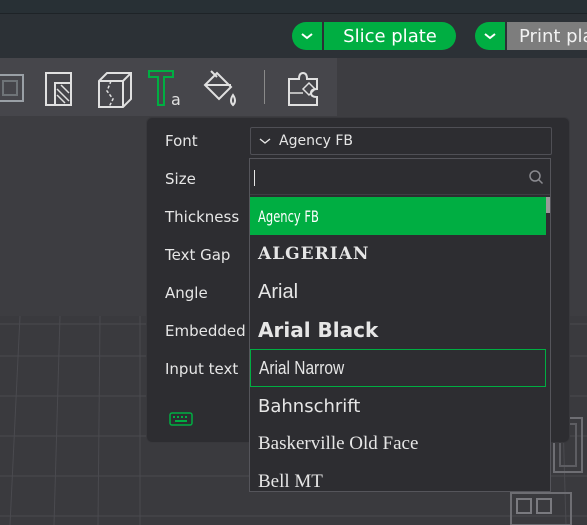 The width and height of the screenshot is (587, 525). I want to click on layer-cube-icon, so click(12, 88).